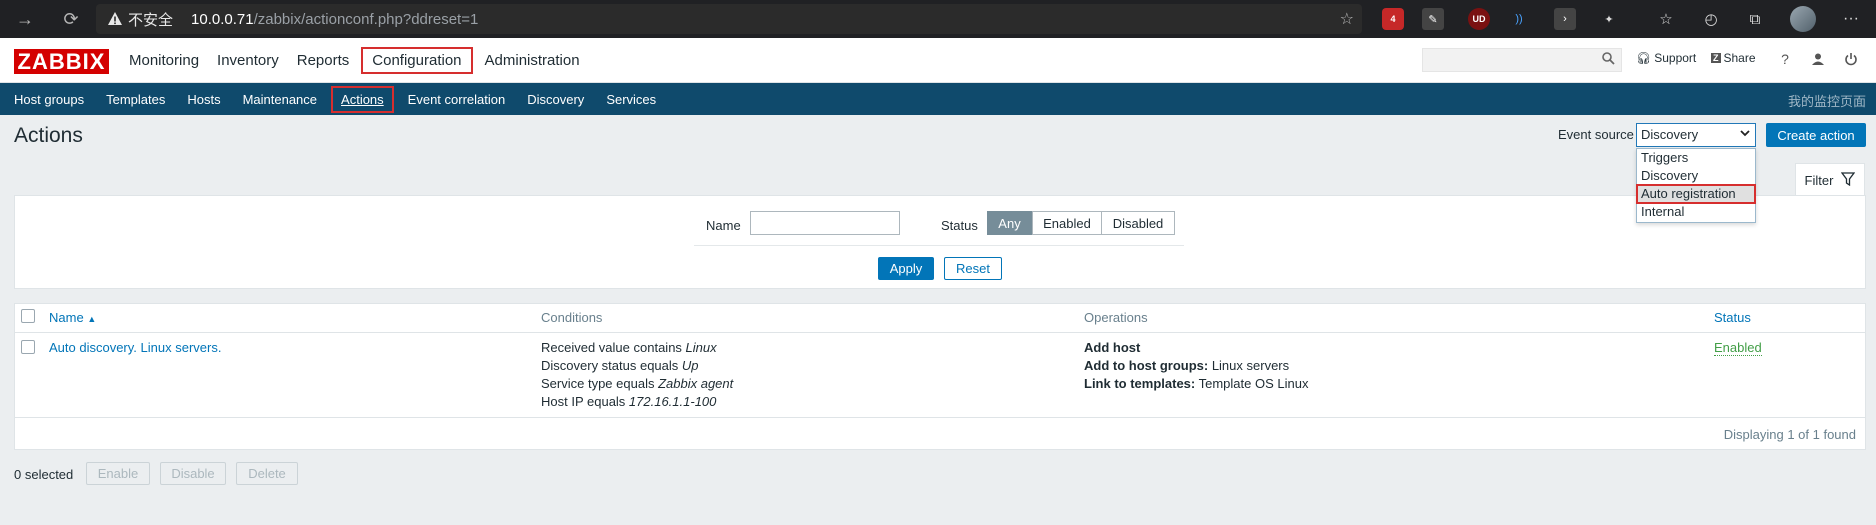 This screenshot has width=1876, height=525. I want to click on option-auto-registration: Auto registration, so click(1696, 194).